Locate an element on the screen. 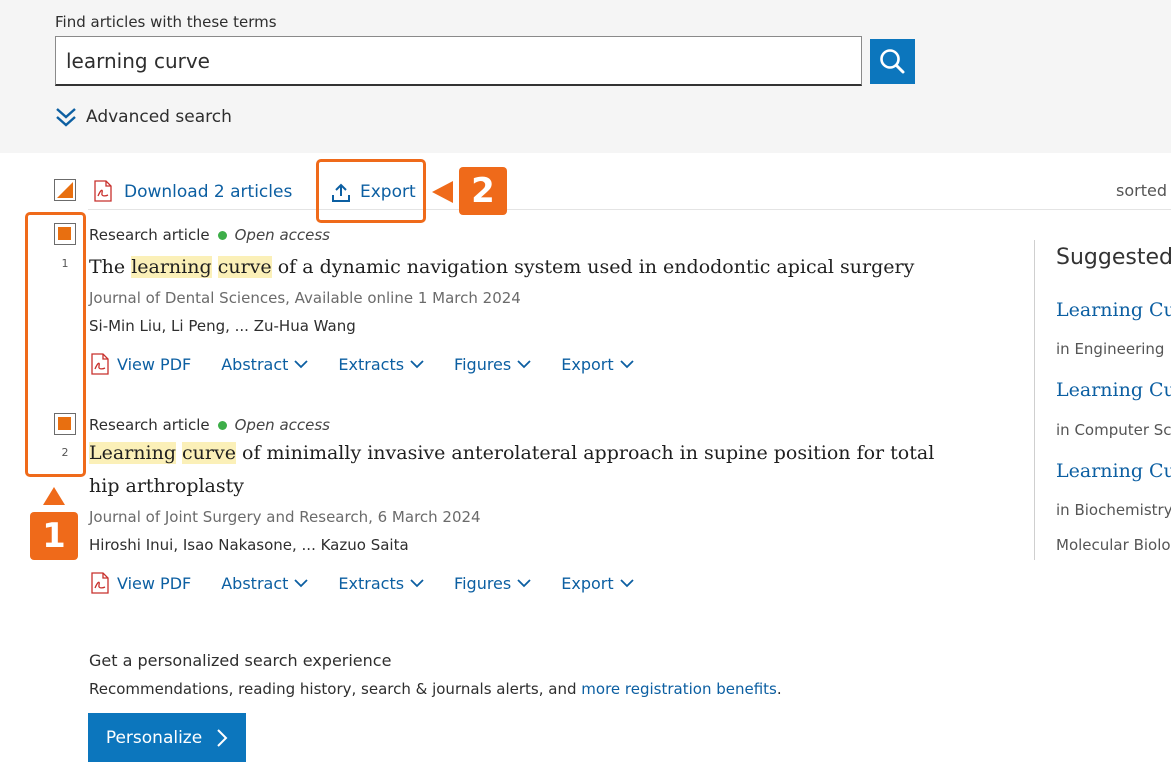 Image resolution: width=1171 pixels, height=783 pixels. suggested-topic-category: in Computer Sci is located at coordinates (1113, 430).